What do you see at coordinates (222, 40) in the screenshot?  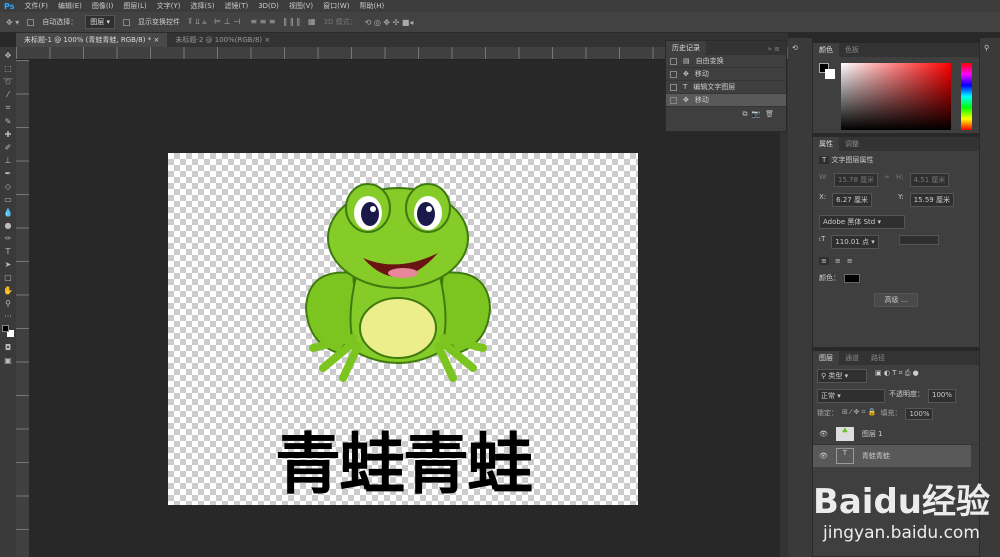 I see `tab-document-2: 未标题-2 @ 100%(RGB/8) ×` at bounding box center [222, 40].